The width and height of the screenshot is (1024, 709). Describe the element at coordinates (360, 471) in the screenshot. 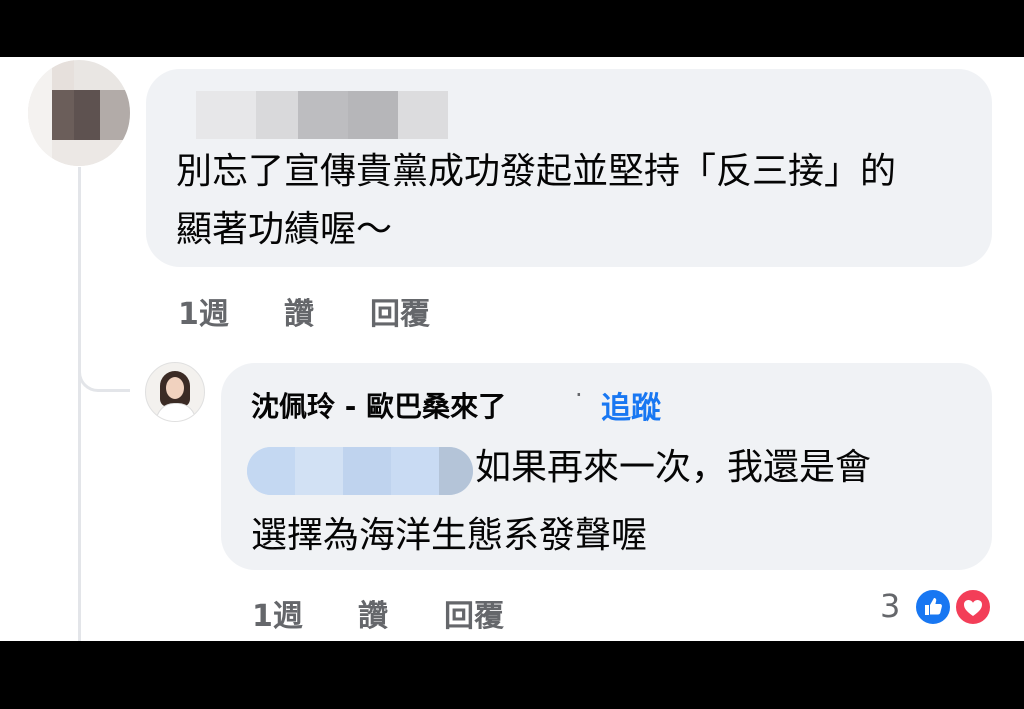

I see `tagged-name-redacted` at that location.